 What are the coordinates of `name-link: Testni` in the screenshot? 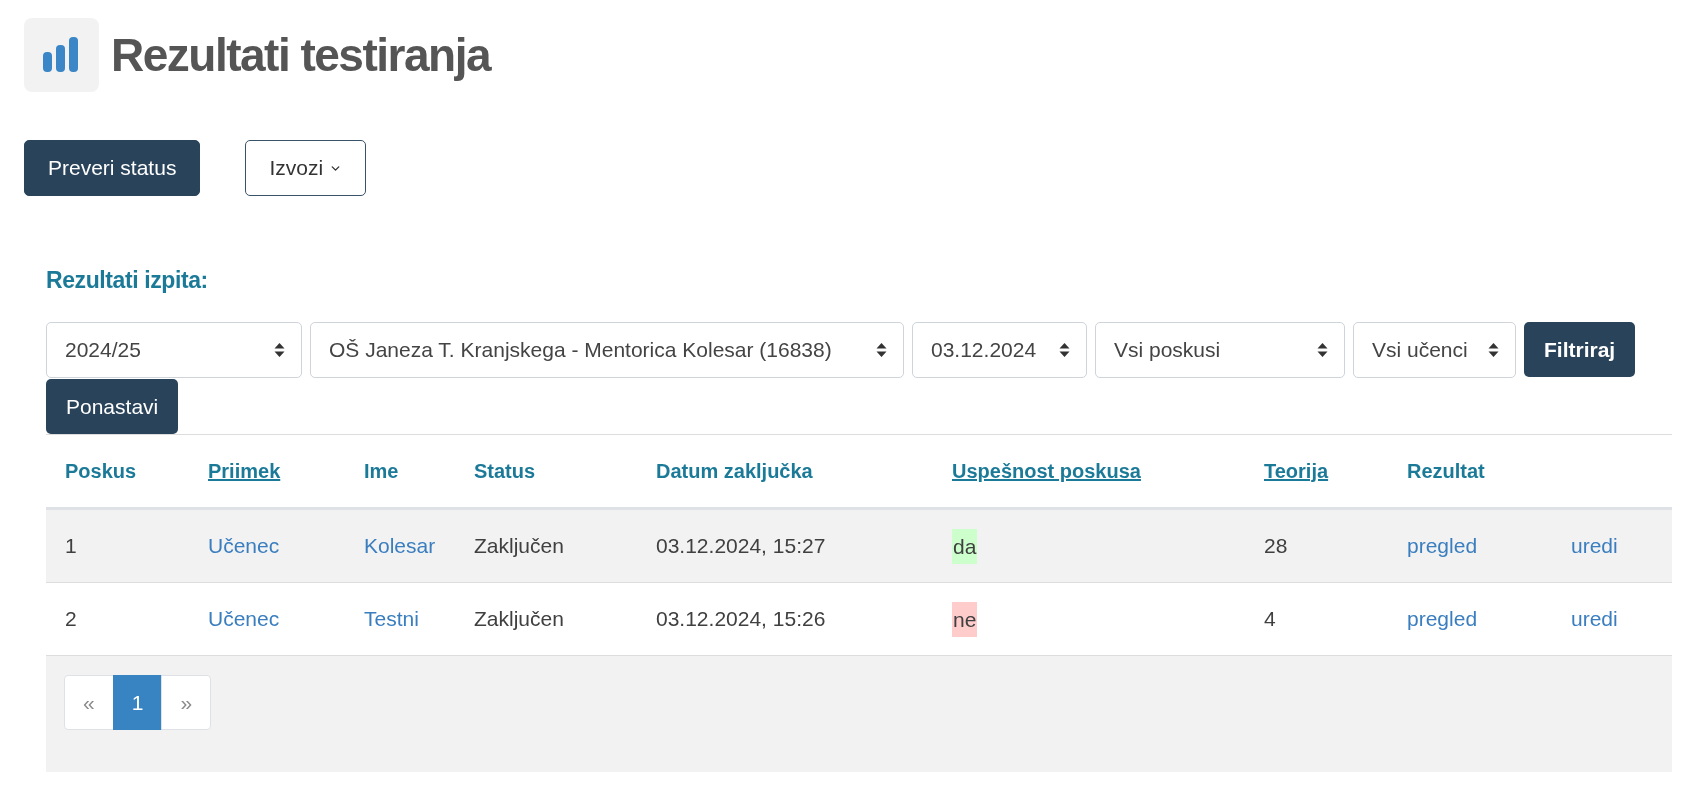 It's located at (391, 618).